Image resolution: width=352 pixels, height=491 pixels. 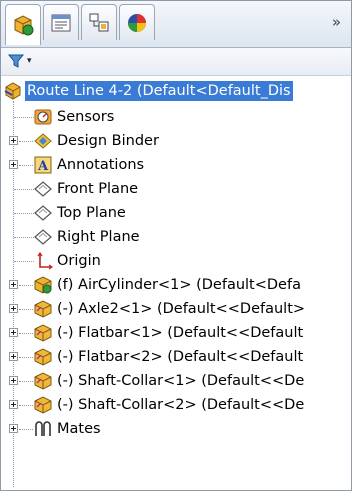 I want to click on tree-item-label: Origin, so click(x=79, y=261).